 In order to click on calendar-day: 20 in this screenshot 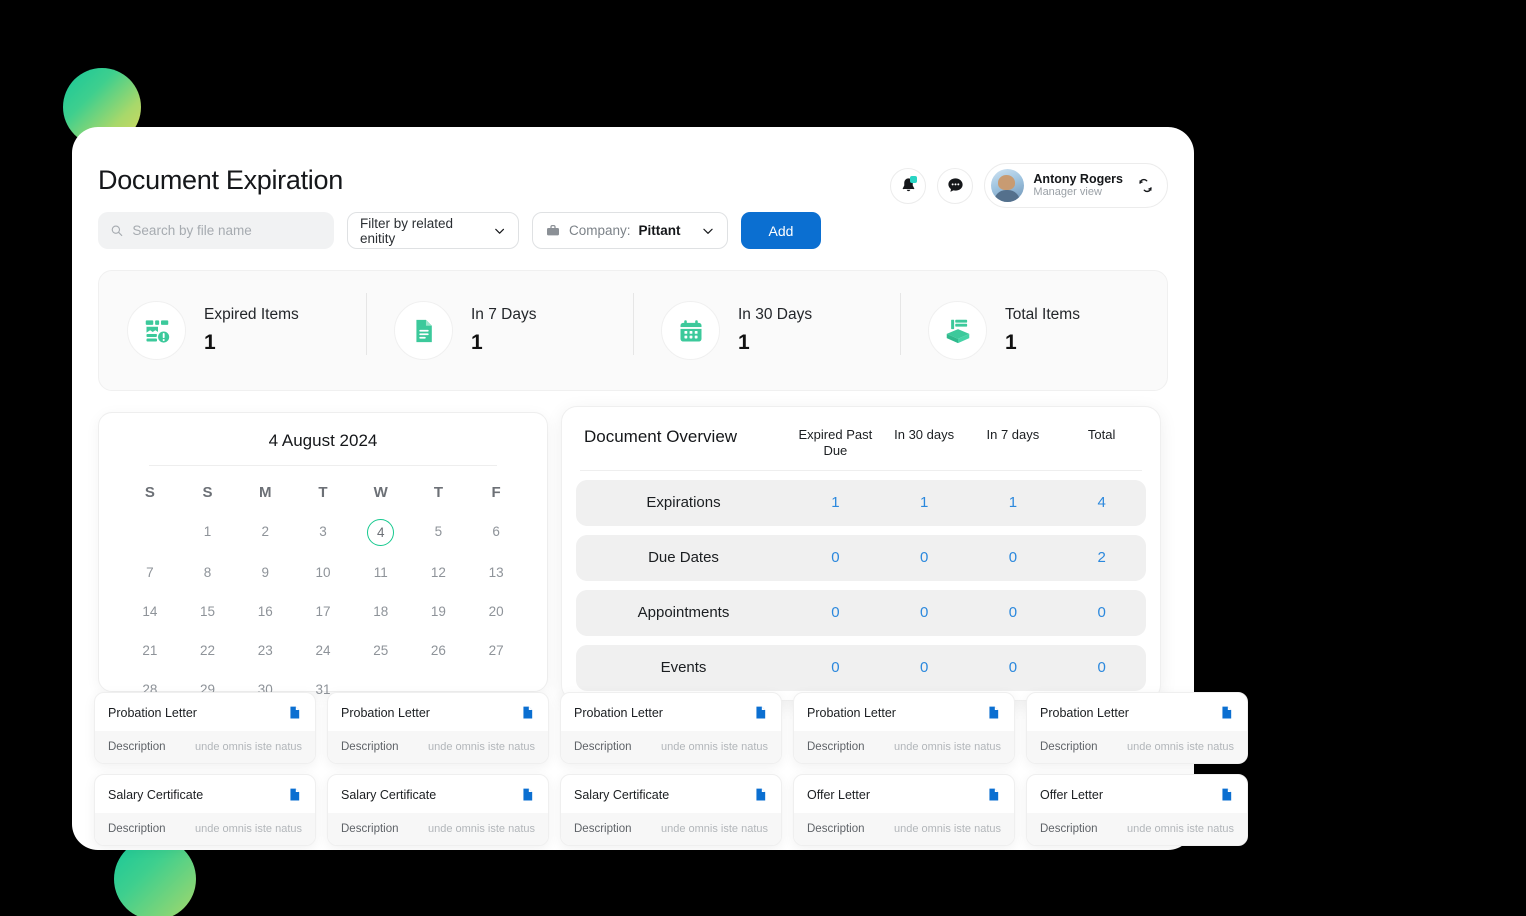, I will do `click(496, 611)`.